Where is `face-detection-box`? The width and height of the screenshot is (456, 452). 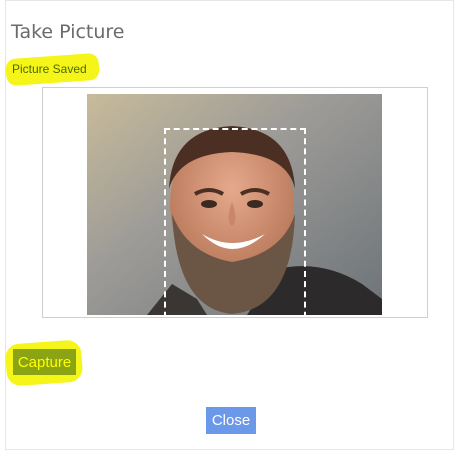 face-detection-box is located at coordinates (235, 221).